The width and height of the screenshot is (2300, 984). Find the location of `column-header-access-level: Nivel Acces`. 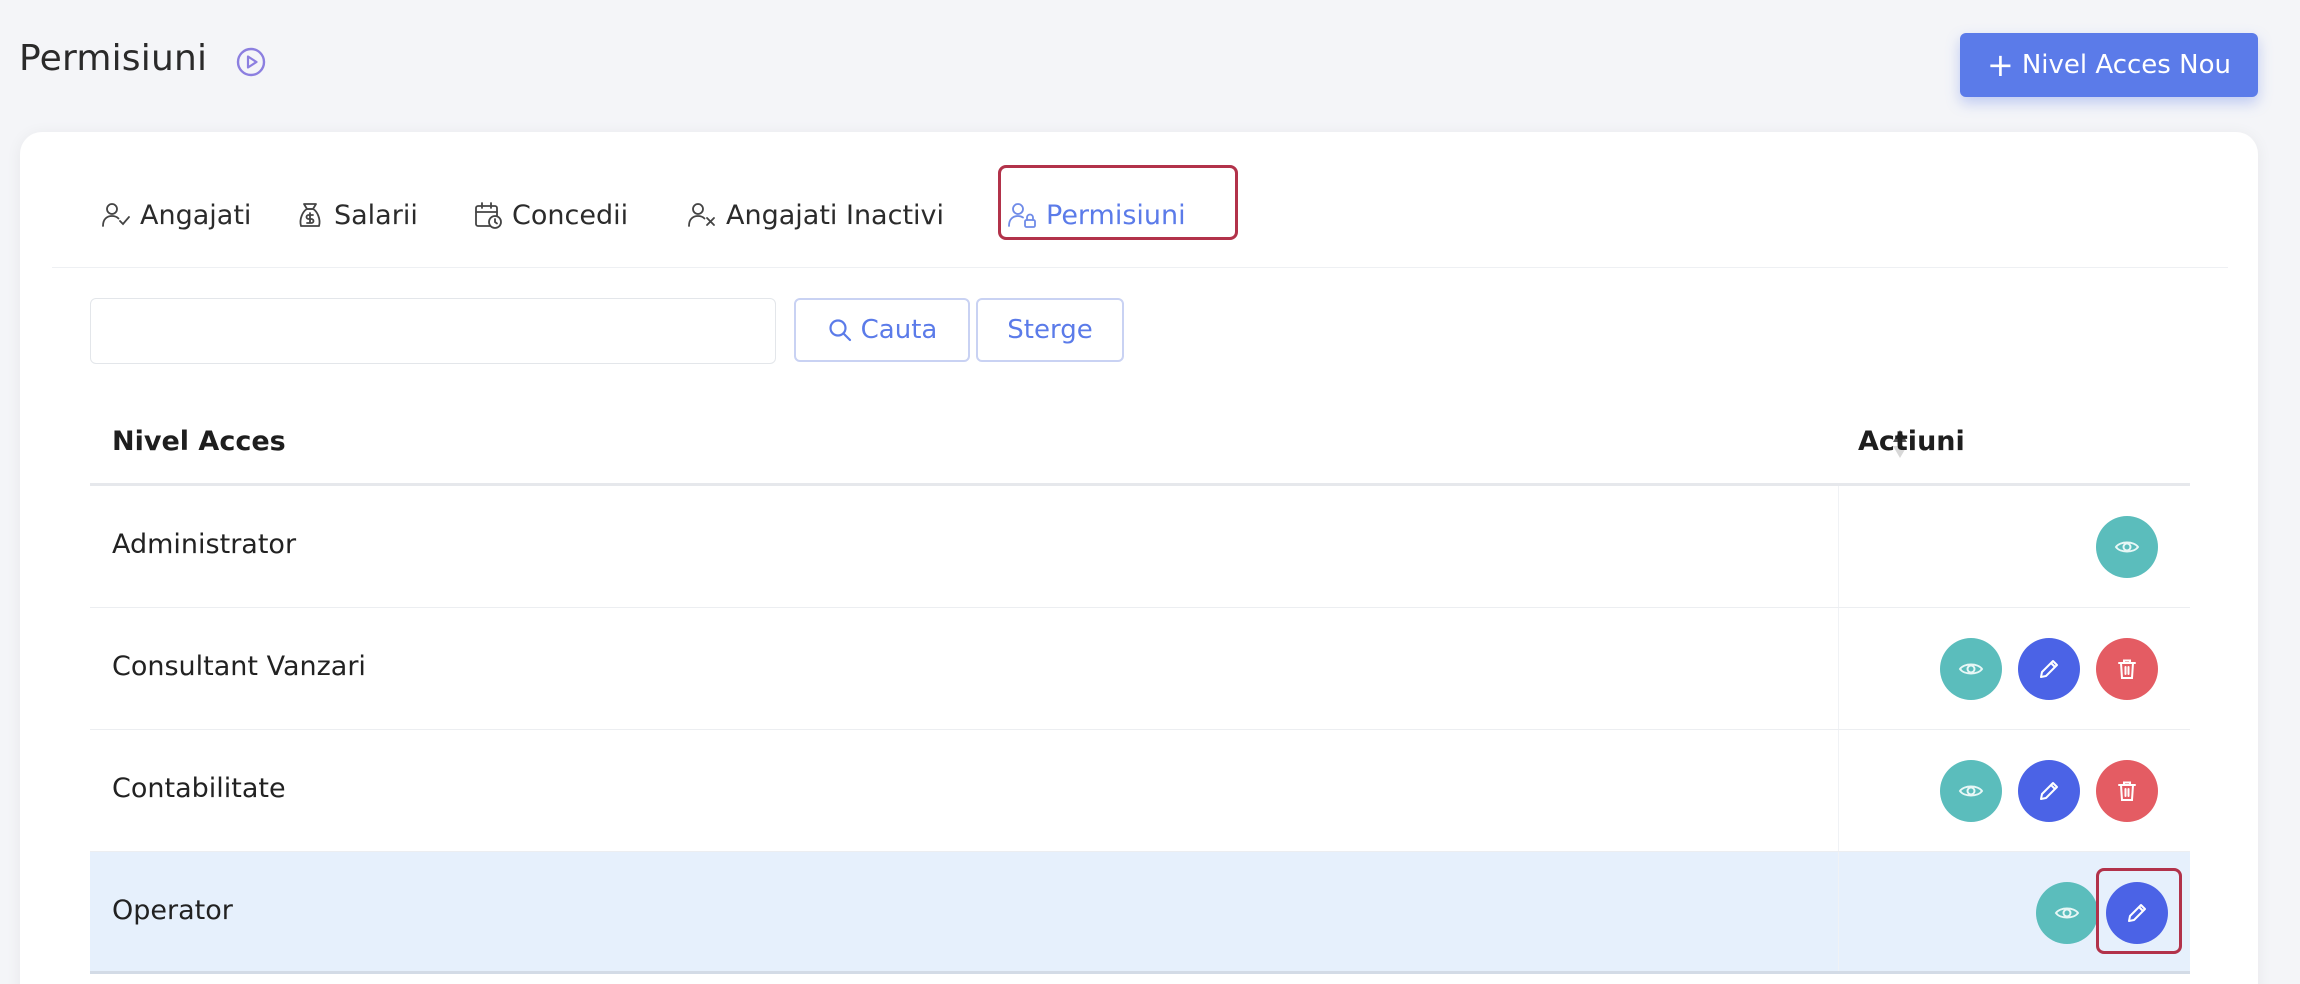

column-header-access-level: Nivel Acces is located at coordinates (199, 441).